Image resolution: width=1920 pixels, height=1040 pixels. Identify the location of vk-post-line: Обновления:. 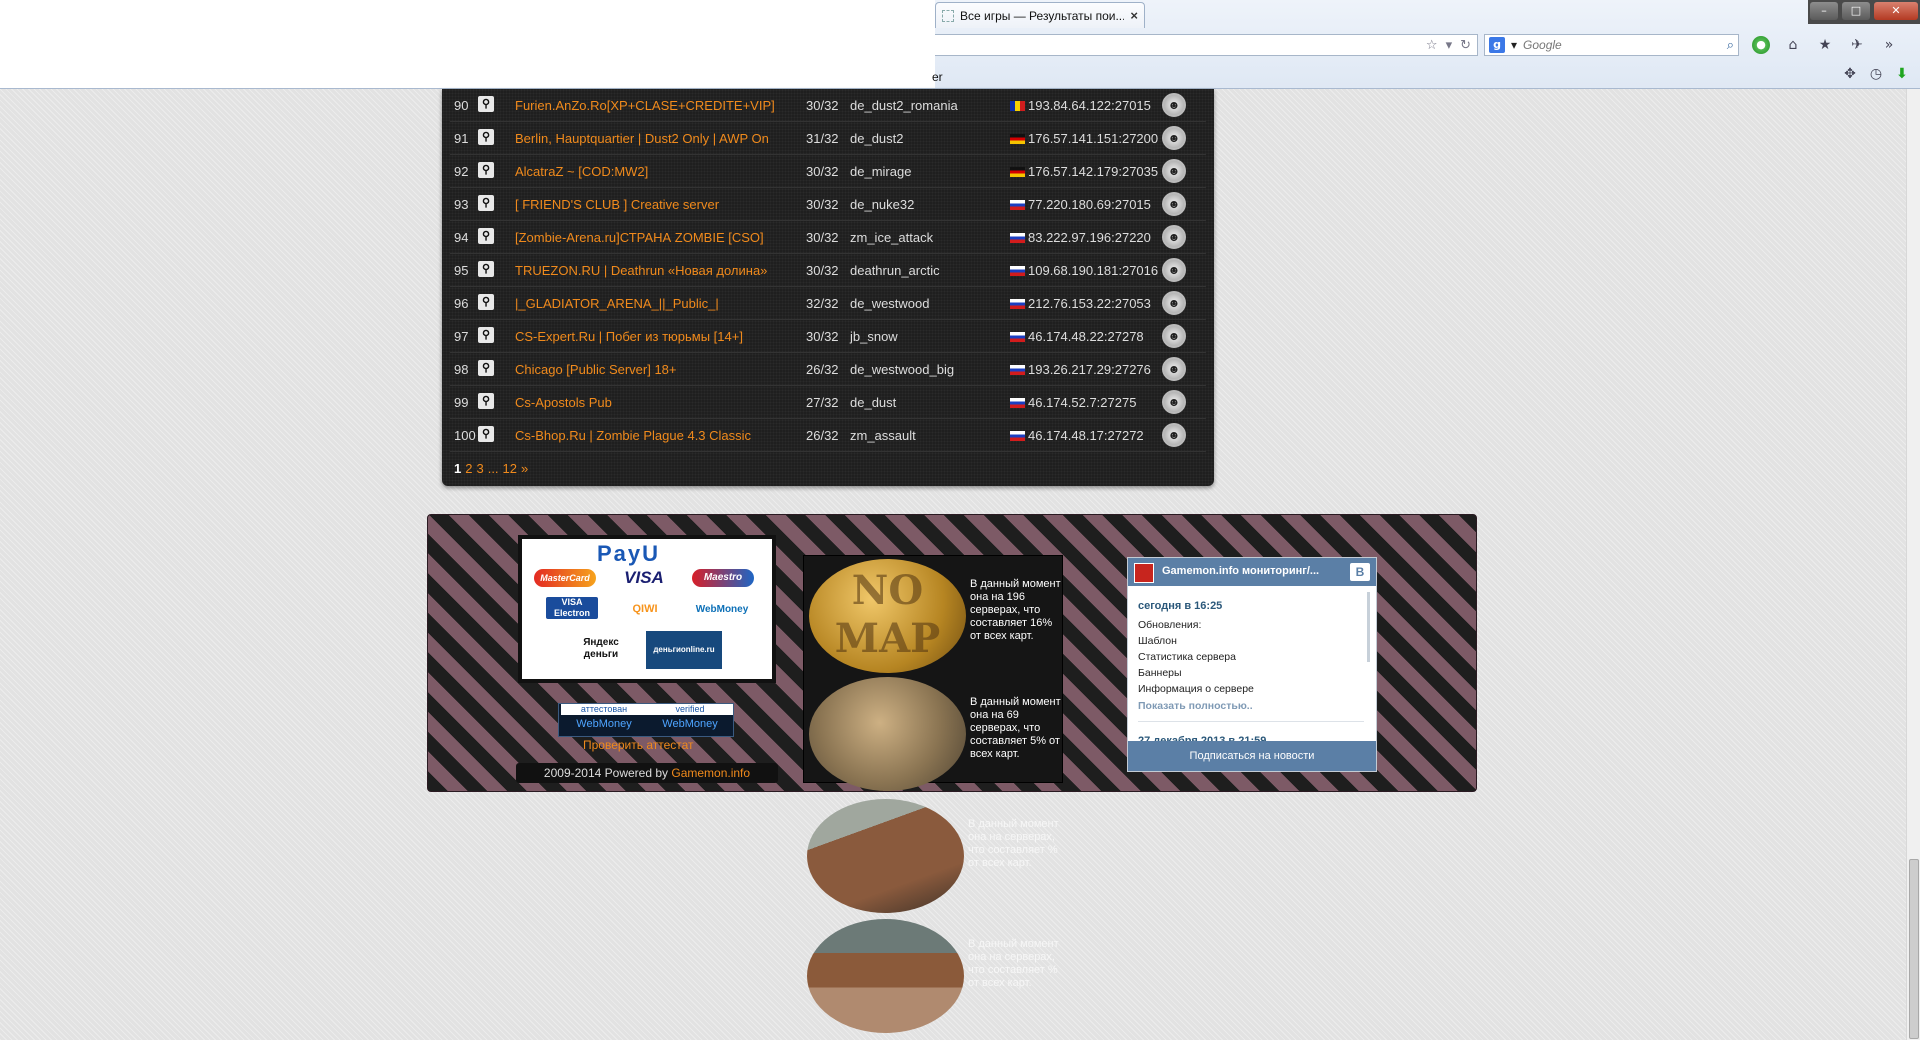
(1170, 625).